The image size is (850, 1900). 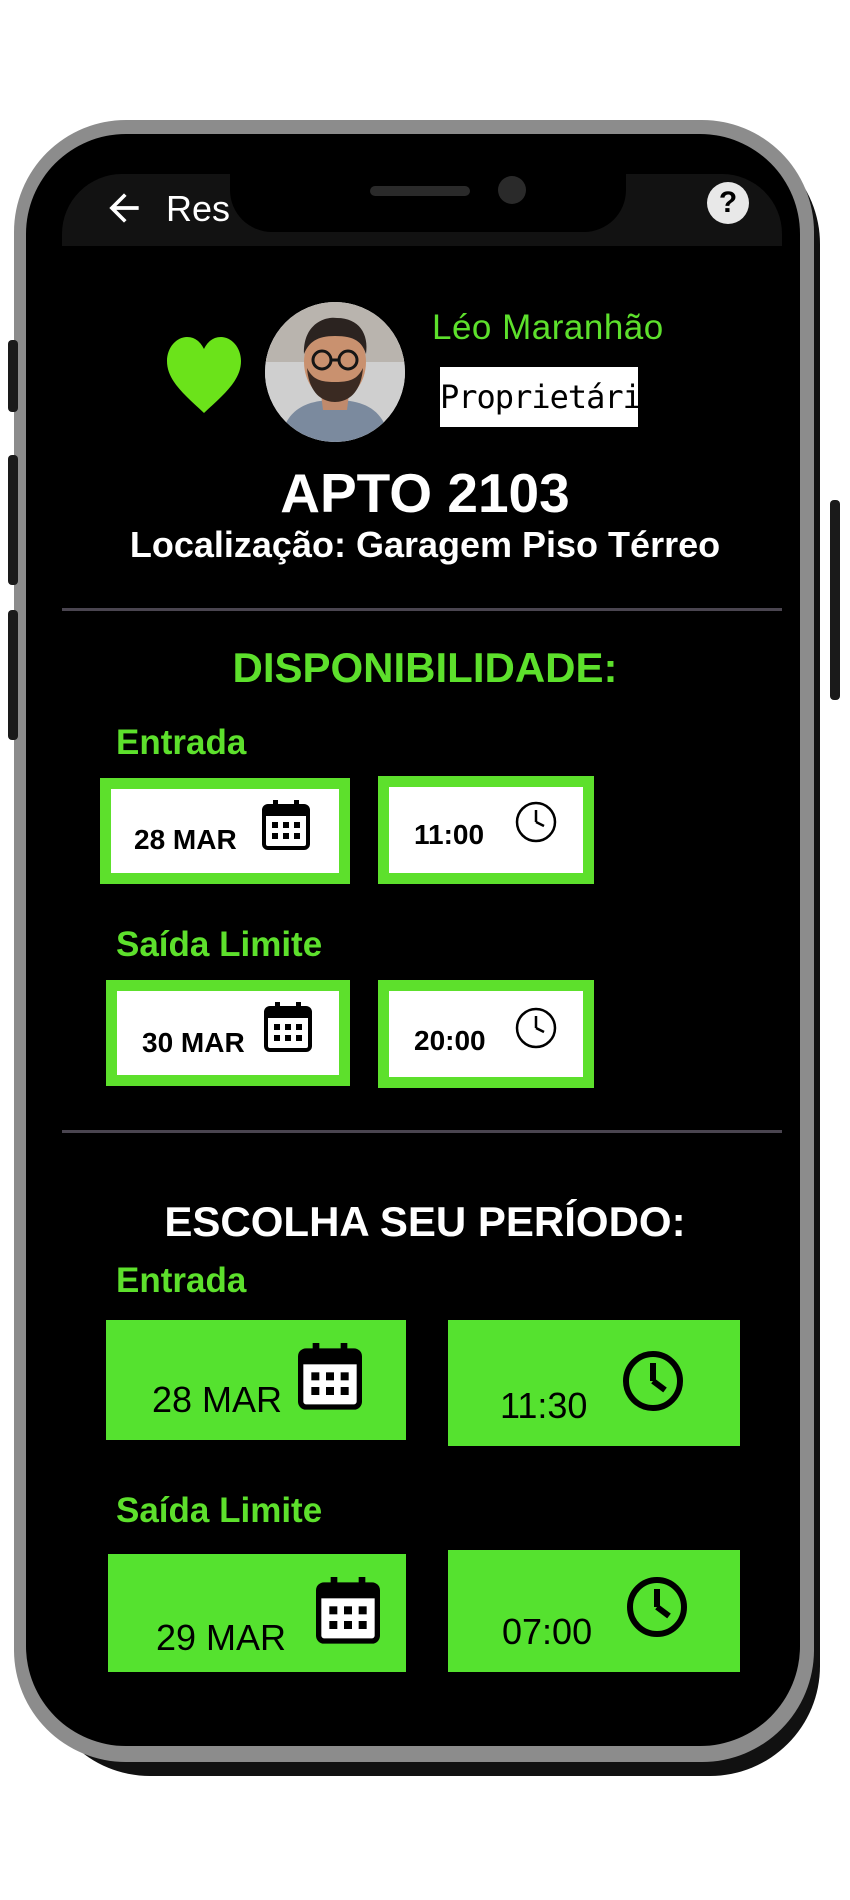 What do you see at coordinates (549, 397) in the screenshot?
I see `role-badge: Proprietário` at bounding box center [549, 397].